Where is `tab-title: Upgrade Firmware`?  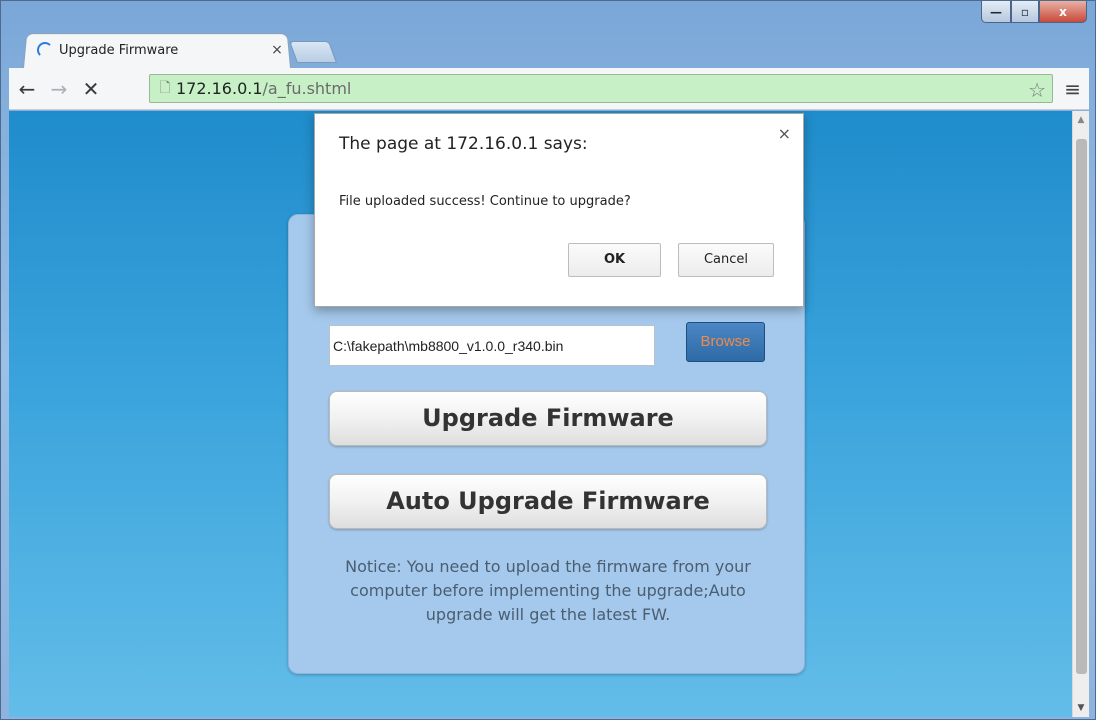
tab-title: Upgrade Firmware is located at coordinates (119, 50).